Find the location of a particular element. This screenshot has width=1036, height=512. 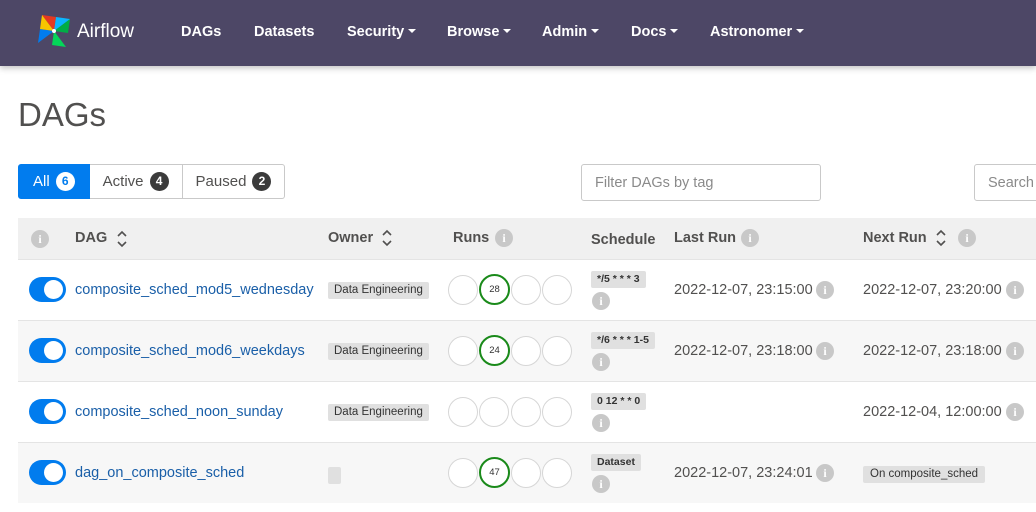

run-state-success: 47 is located at coordinates (494, 472).